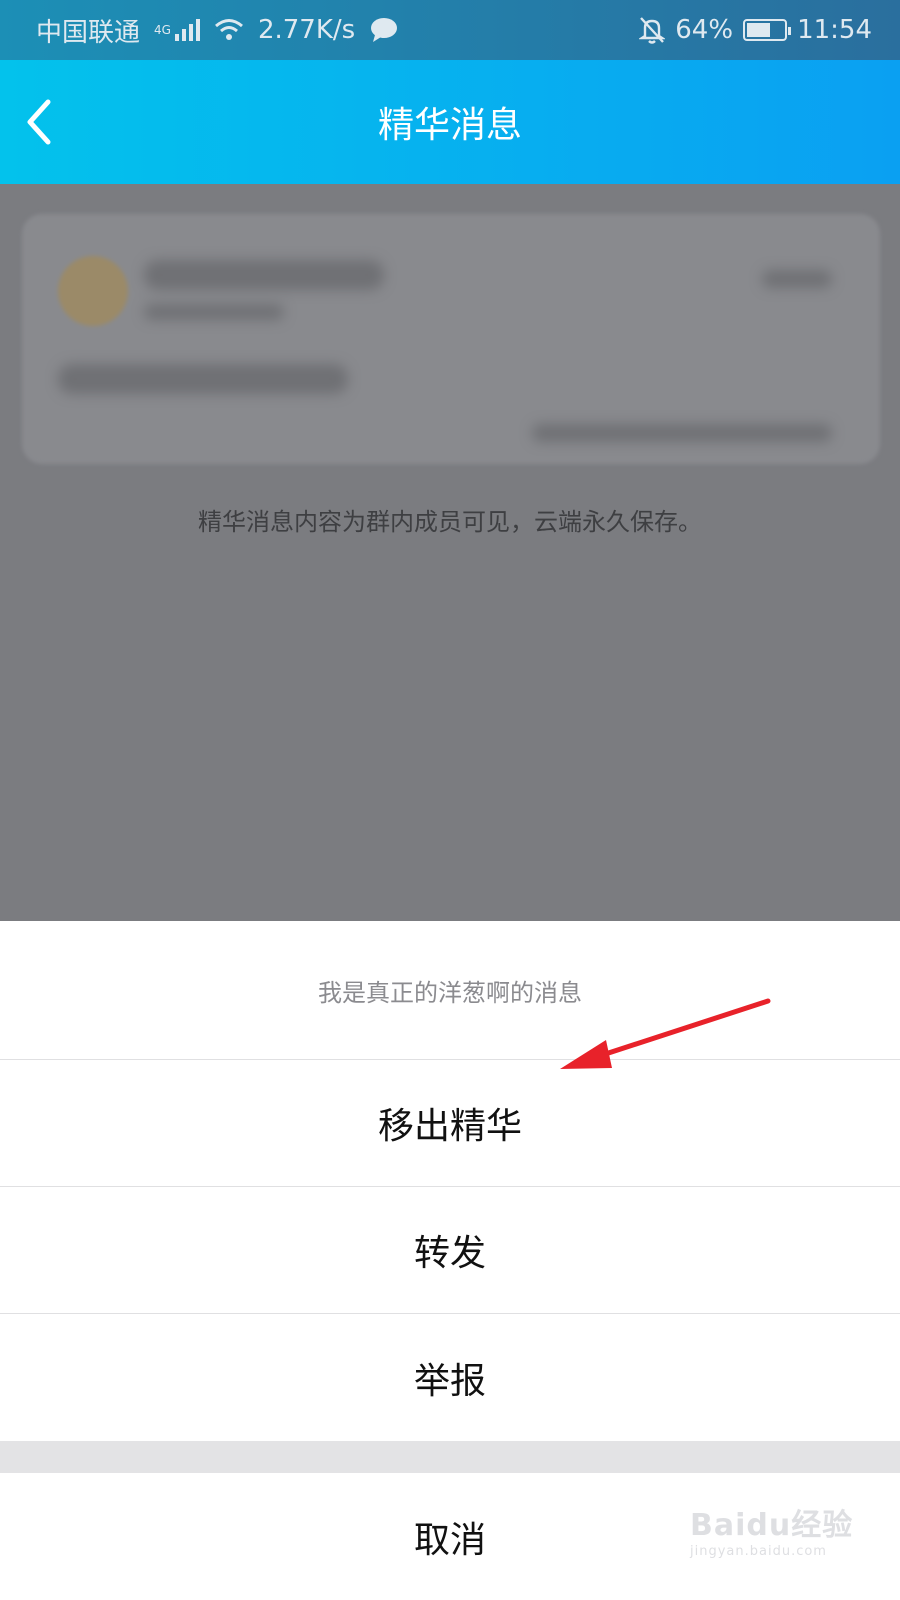 Image resolution: width=900 pixels, height=1600 pixels. What do you see at coordinates (228, 29) in the screenshot?
I see `wifi-icon` at bounding box center [228, 29].